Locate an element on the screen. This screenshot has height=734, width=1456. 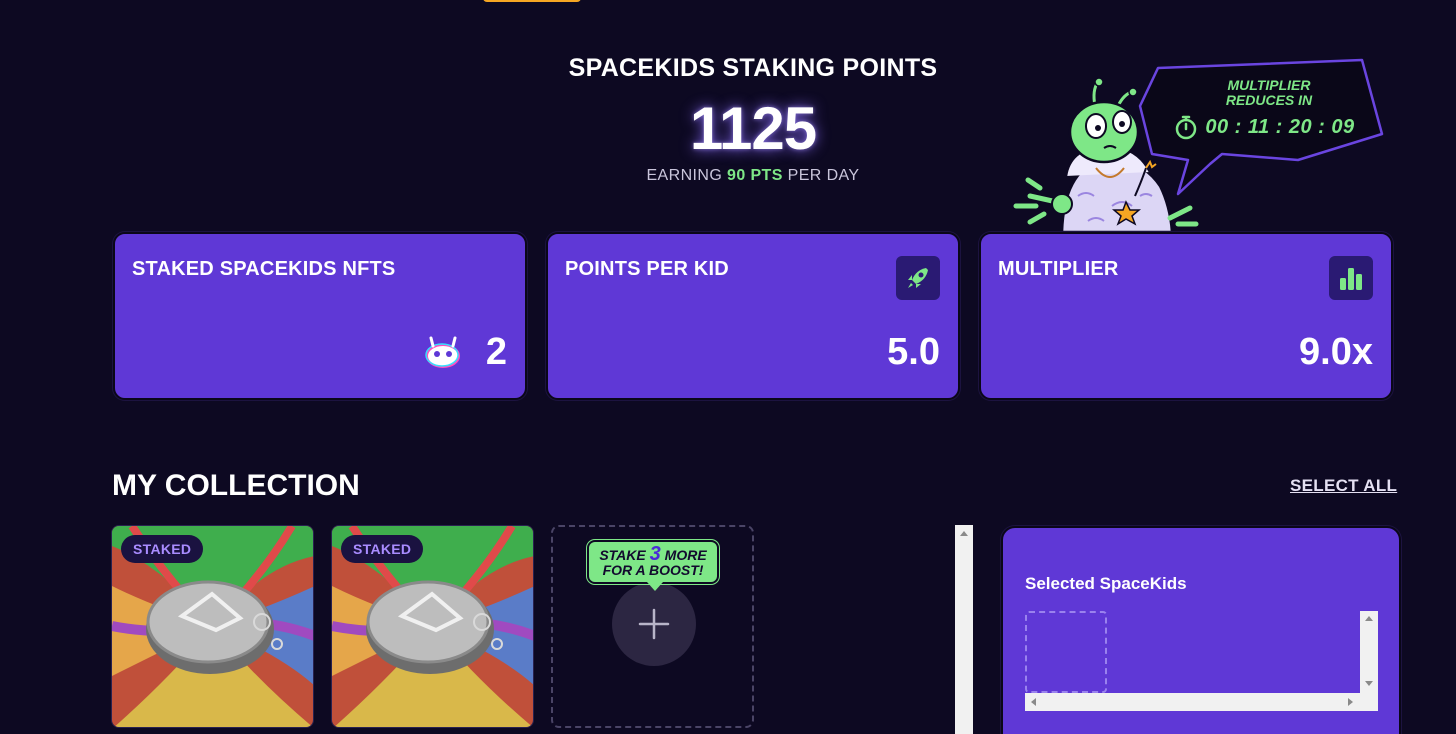
scroll-down-arrow-icon is located at coordinates (1369, 683).